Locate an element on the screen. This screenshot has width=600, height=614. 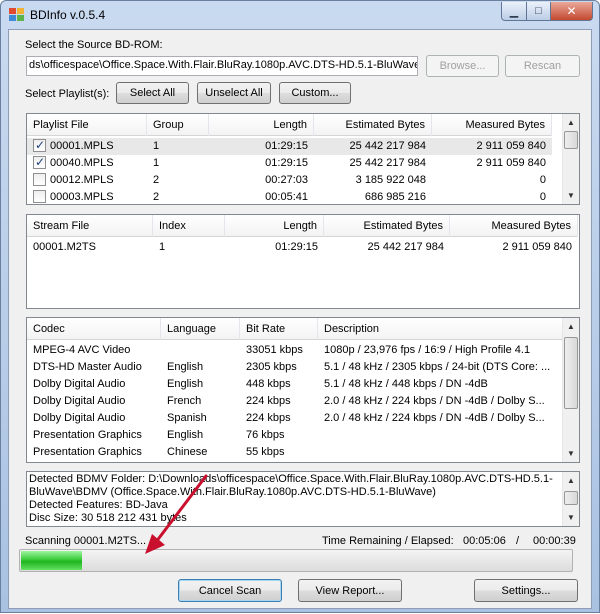
playlist-estimated: 25 442 217 984 is located at coordinates (387, 146).